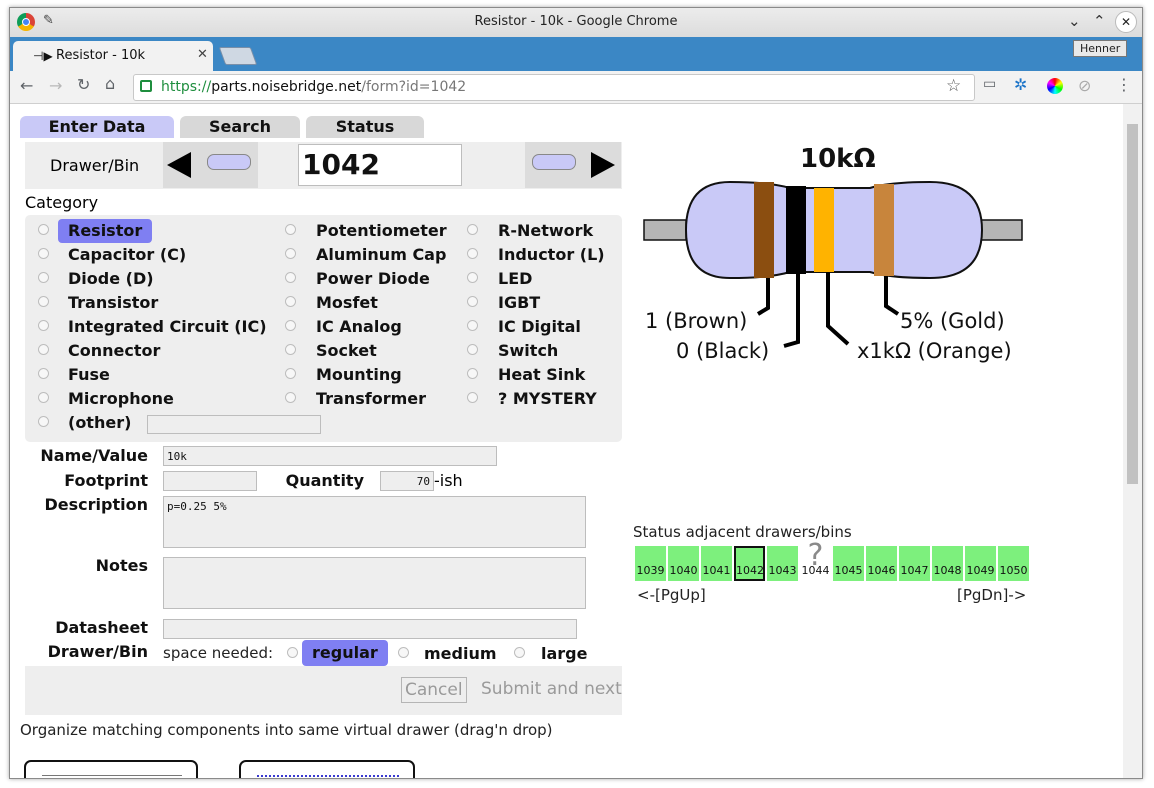  Describe the element at coordinates (573, 165) in the screenshot. I see `next-drawer-button` at that location.